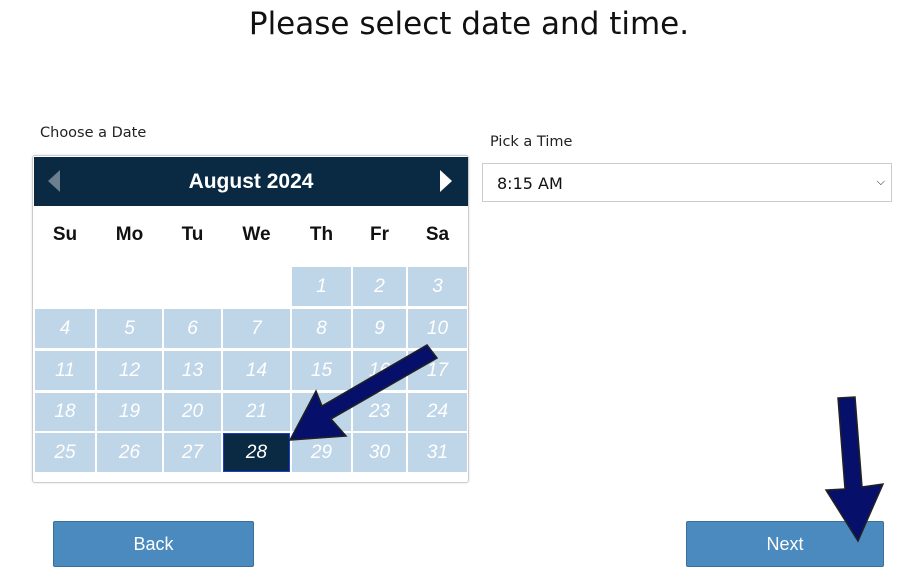 The image size is (900, 584). I want to click on calendar-day: 17, so click(437, 370).